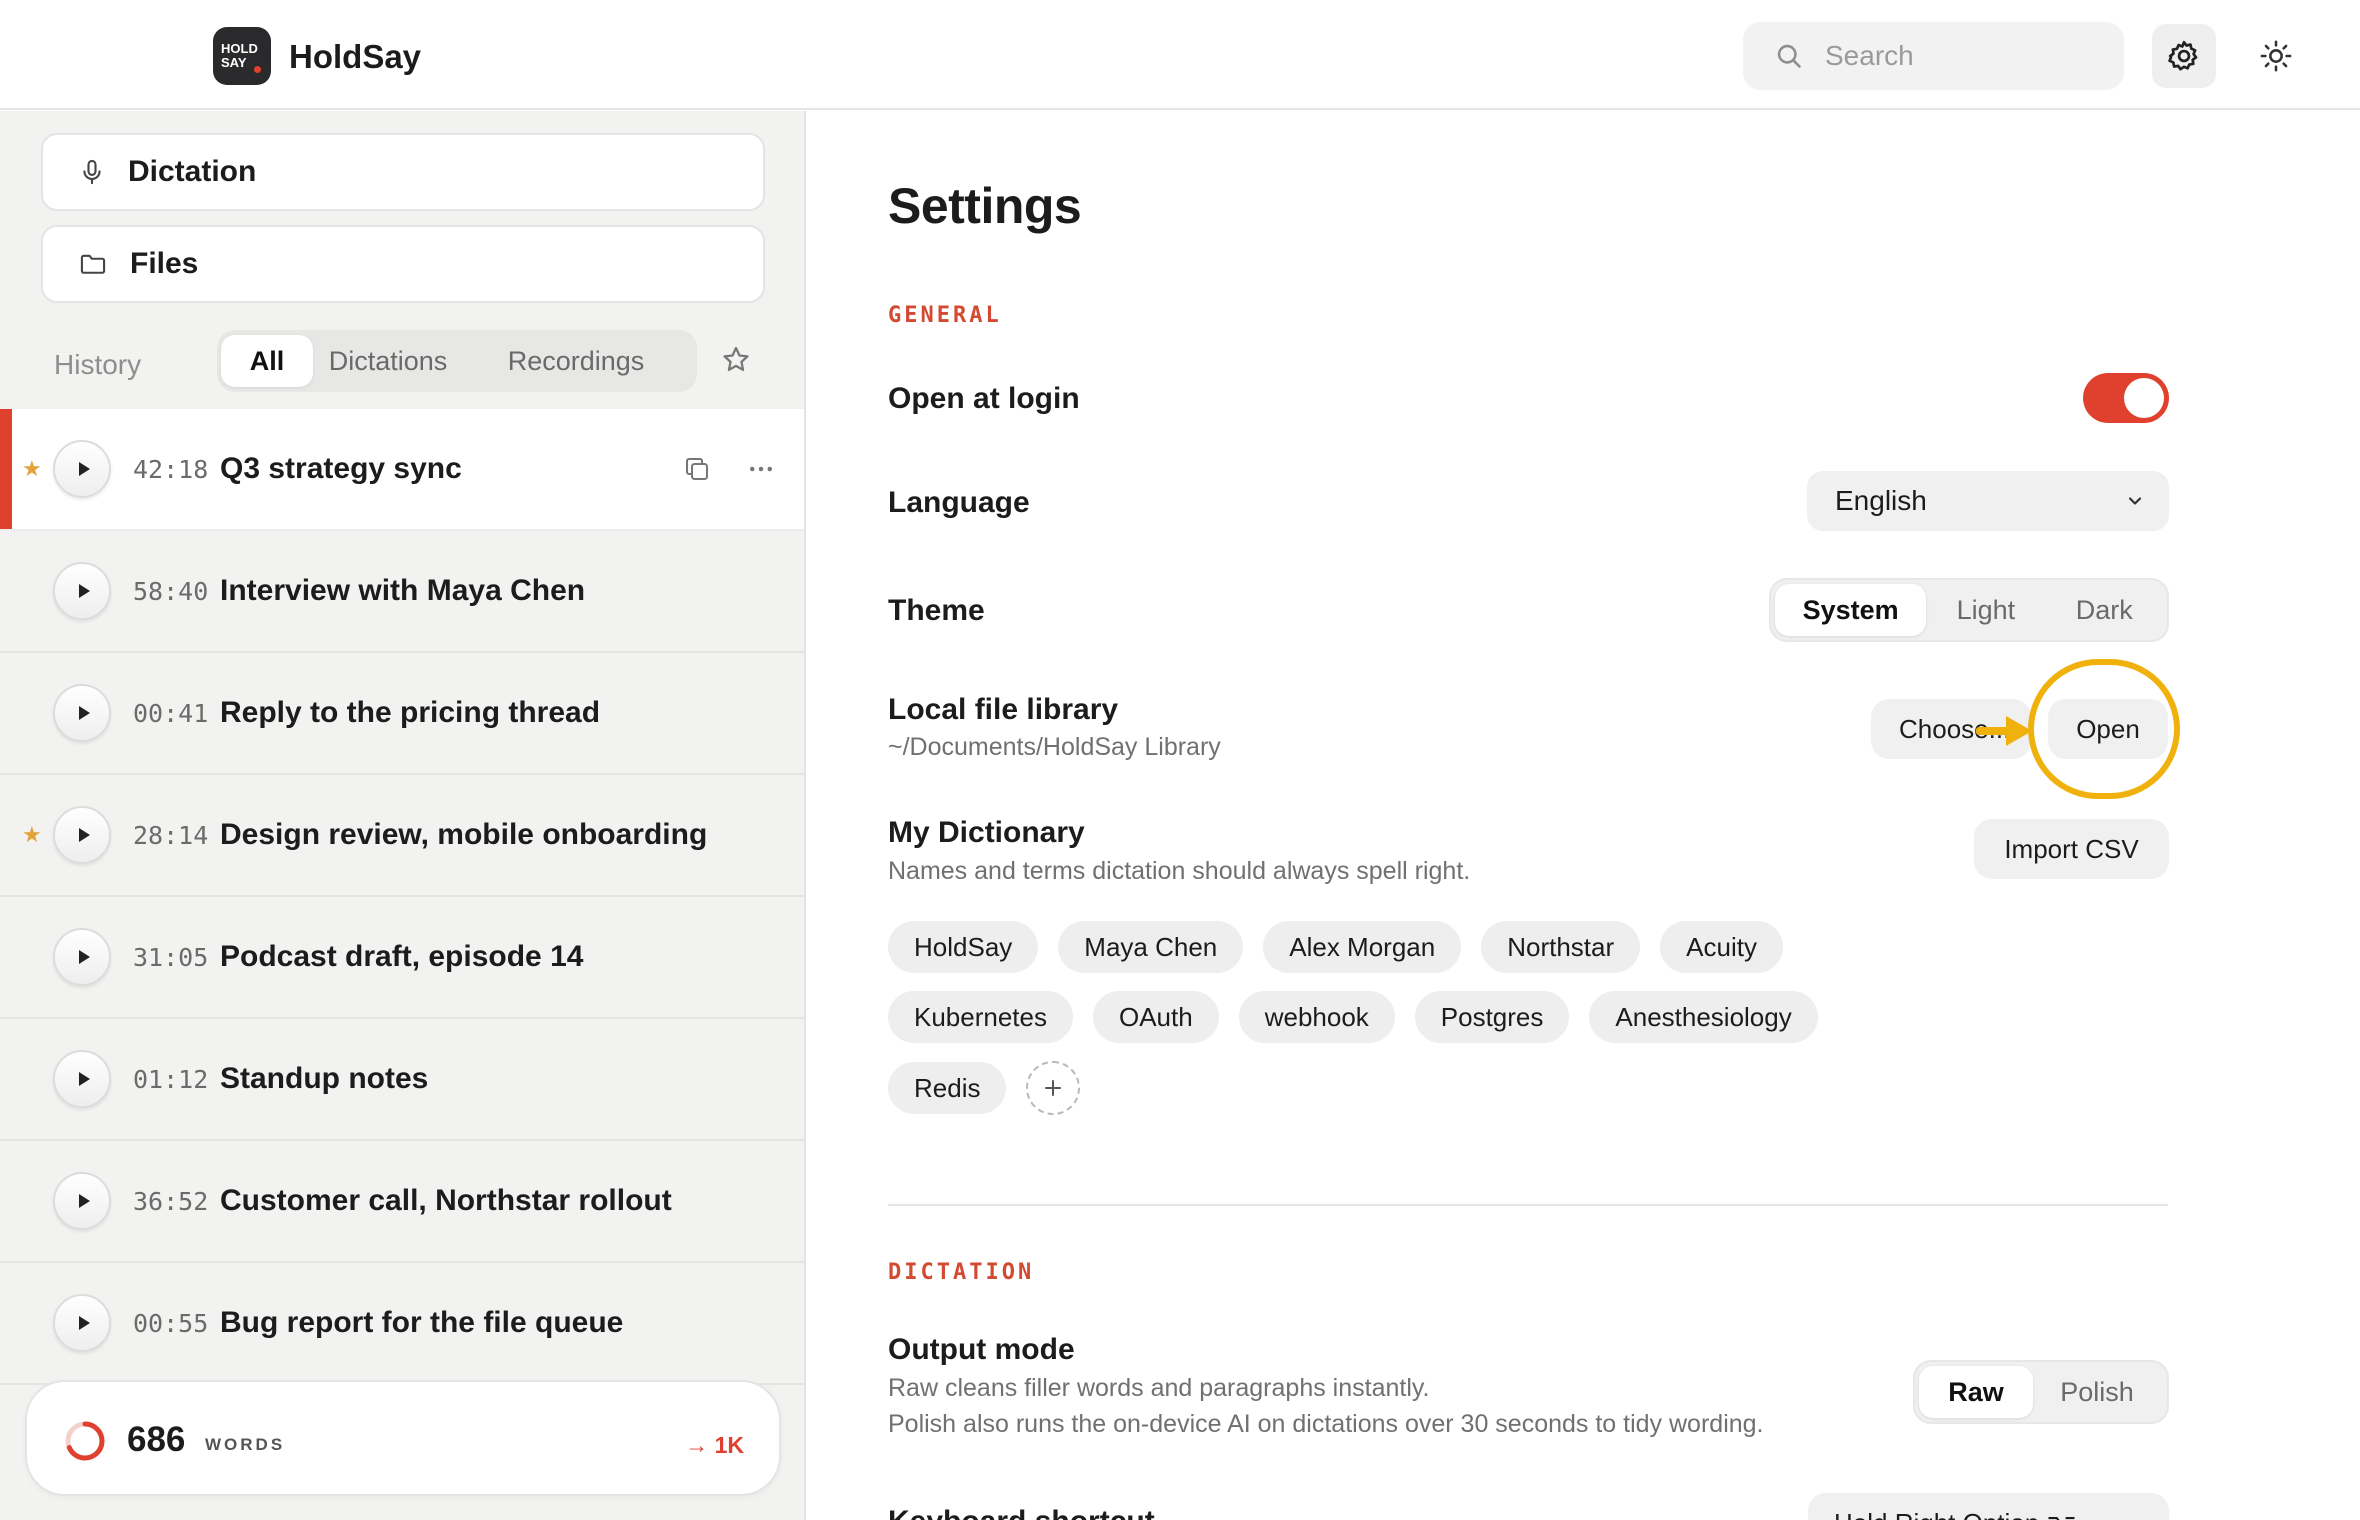 Image resolution: width=2360 pixels, height=1520 pixels. I want to click on nav-dictation-label: Dictation, so click(192, 171).